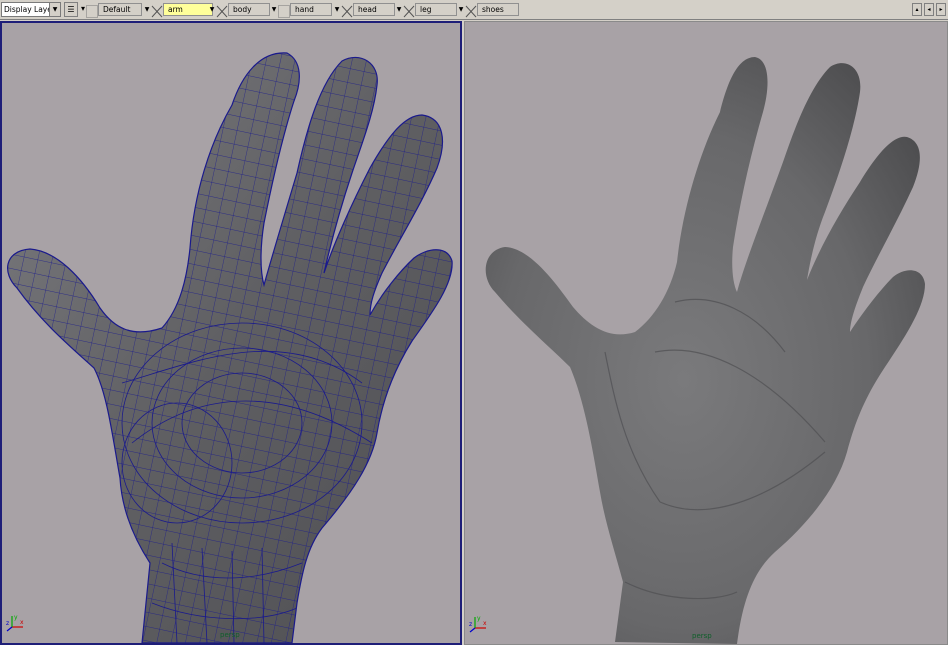 The width and height of the screenshot is (948, 645). Describe the element at coordinates (31, 9) in the screenshot. I see `display-layers-dropdown: Display Layers ▼` at that location.